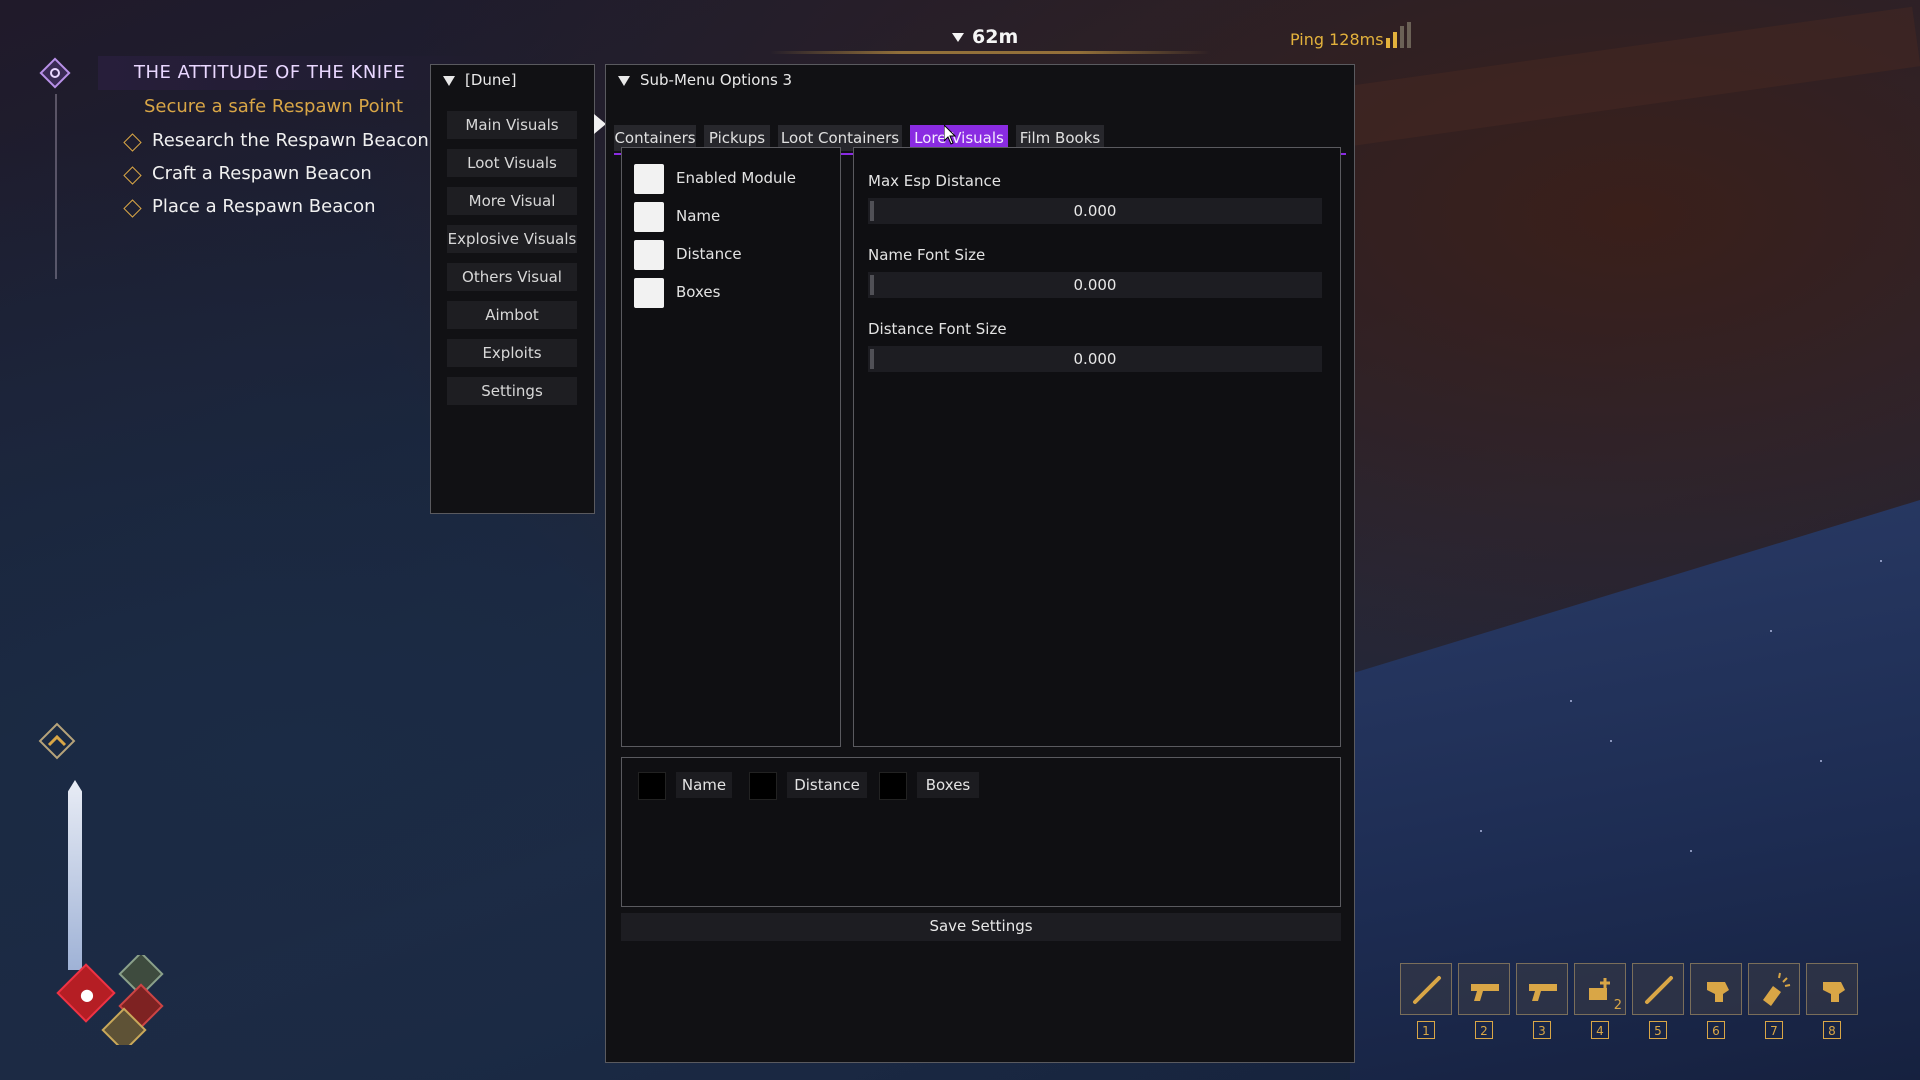 Image resolution: width=1920 pixels, height=1080 pixels. I want to click on hotbar-slot-number: 3, so click(1542, 1030).